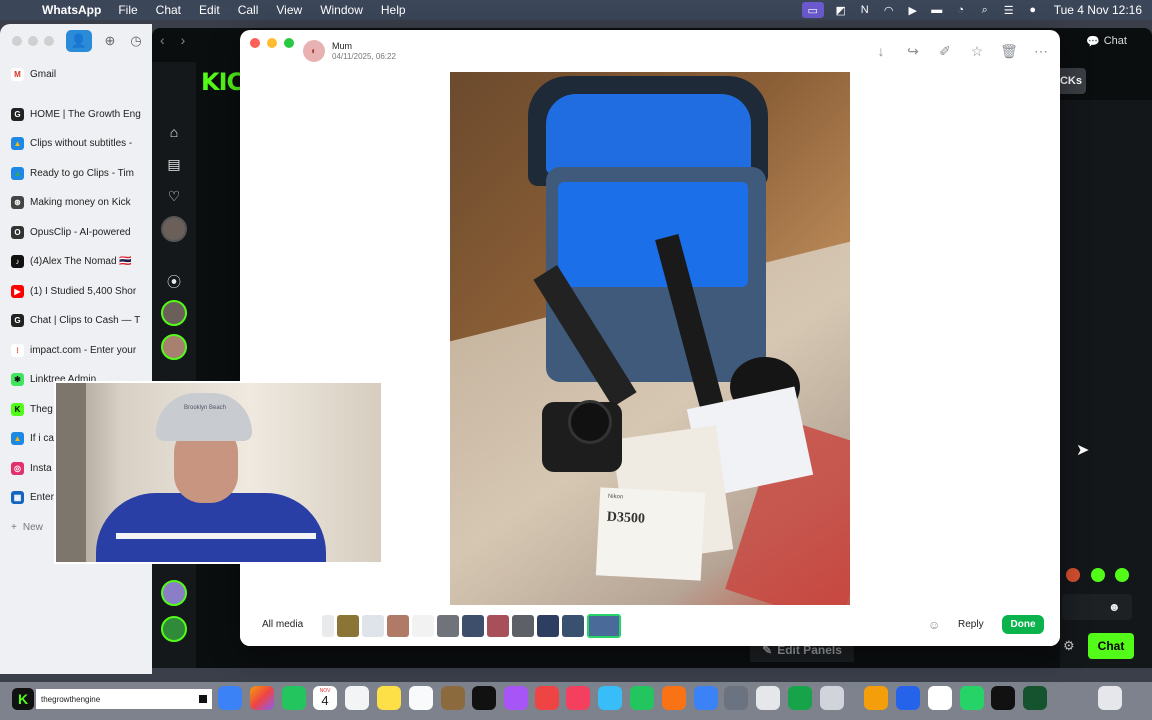 The image size is (1152, 720). I want to click on tab-ready-to-go-clips: ▲ Ready to go Clips - Tim, so click(76, 174).